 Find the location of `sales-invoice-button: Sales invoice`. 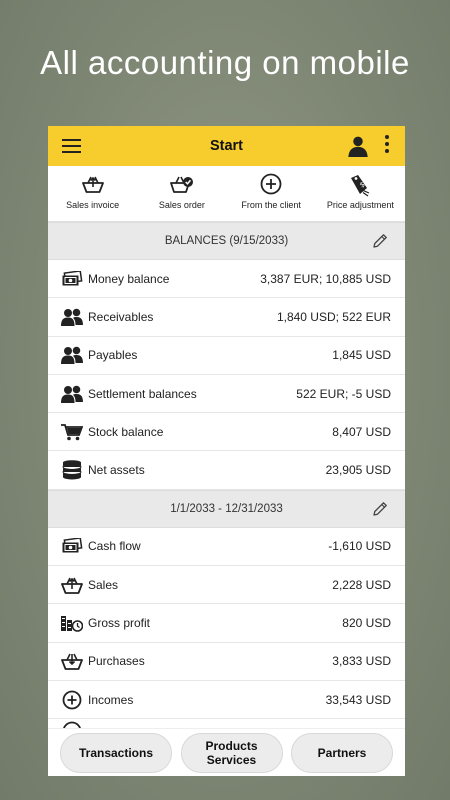

sales-invoice-button: Sales invoice is located at coordinates (92, 193).